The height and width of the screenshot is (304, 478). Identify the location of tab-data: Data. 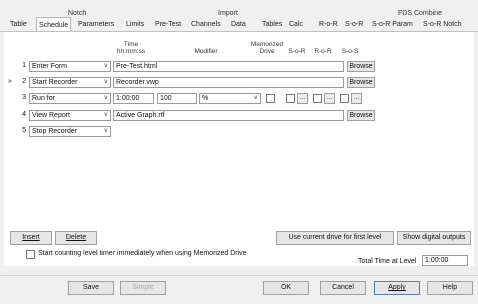
(238, 25).